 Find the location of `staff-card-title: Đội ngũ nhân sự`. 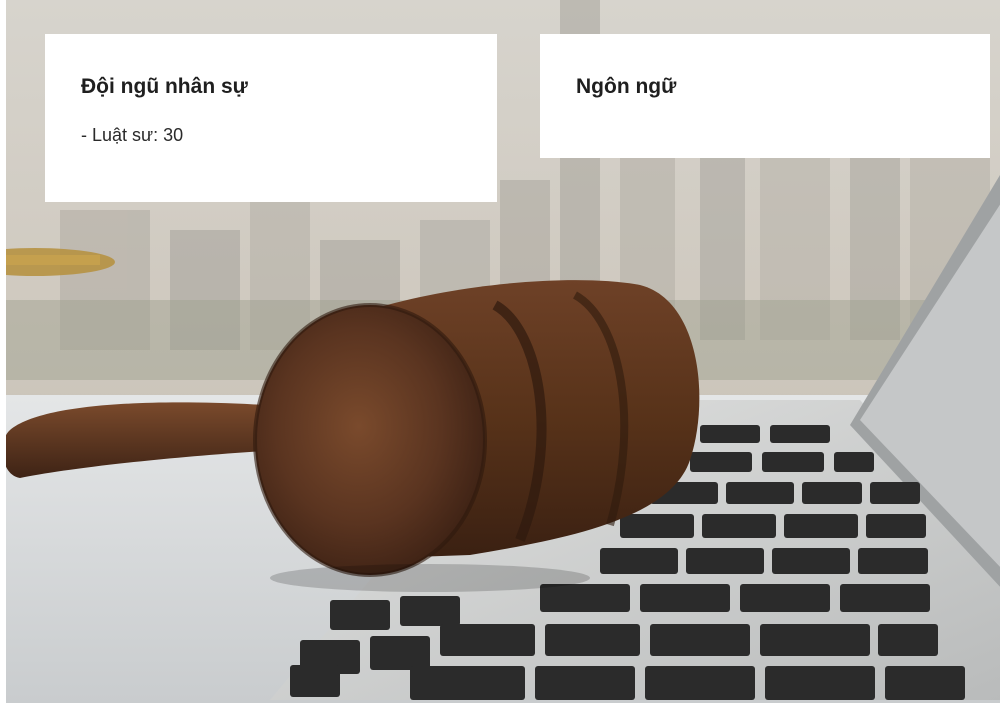

staff-card-title: Đội ngũ nhân sự is located at coordinates (164, 86).